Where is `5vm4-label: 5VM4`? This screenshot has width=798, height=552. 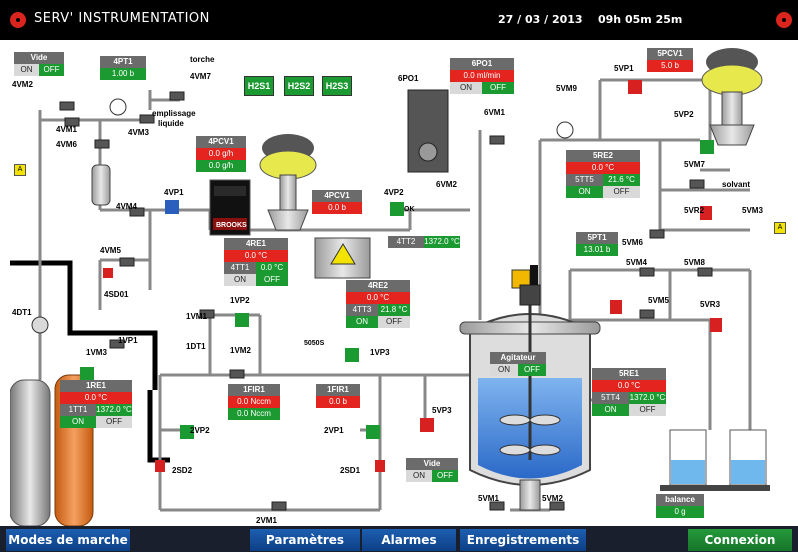
5vm4-label: 5VM4 is located at coordinates (636, 262).